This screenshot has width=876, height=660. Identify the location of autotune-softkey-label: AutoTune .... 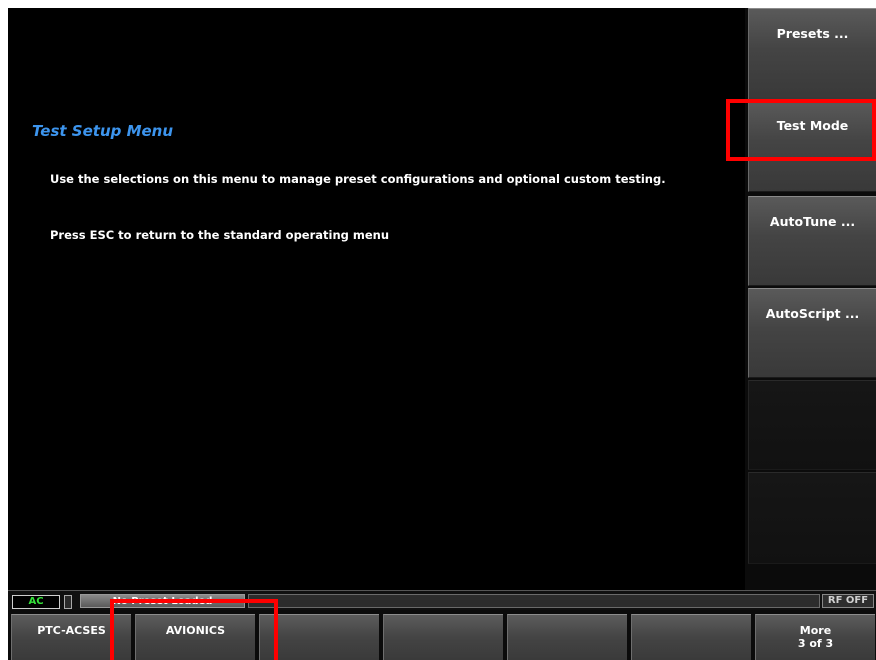
(812, 221).